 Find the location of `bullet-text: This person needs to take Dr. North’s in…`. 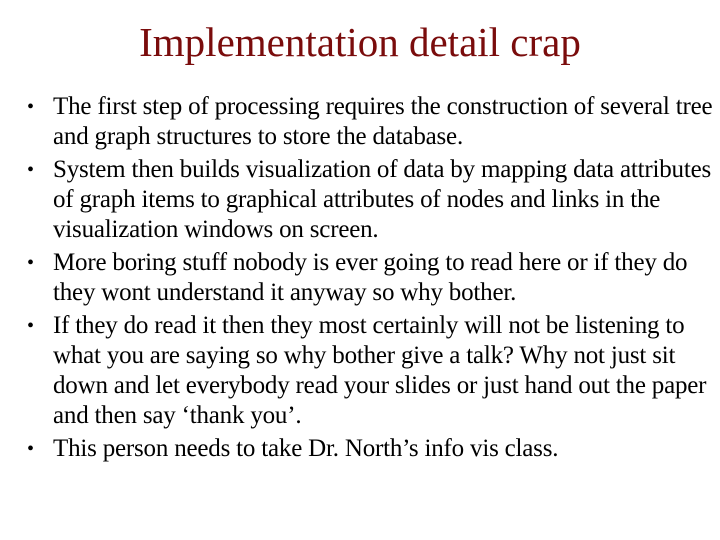

bullet-text: This person needs to take Dr. North’s in… is located at coordinates (306, 448).